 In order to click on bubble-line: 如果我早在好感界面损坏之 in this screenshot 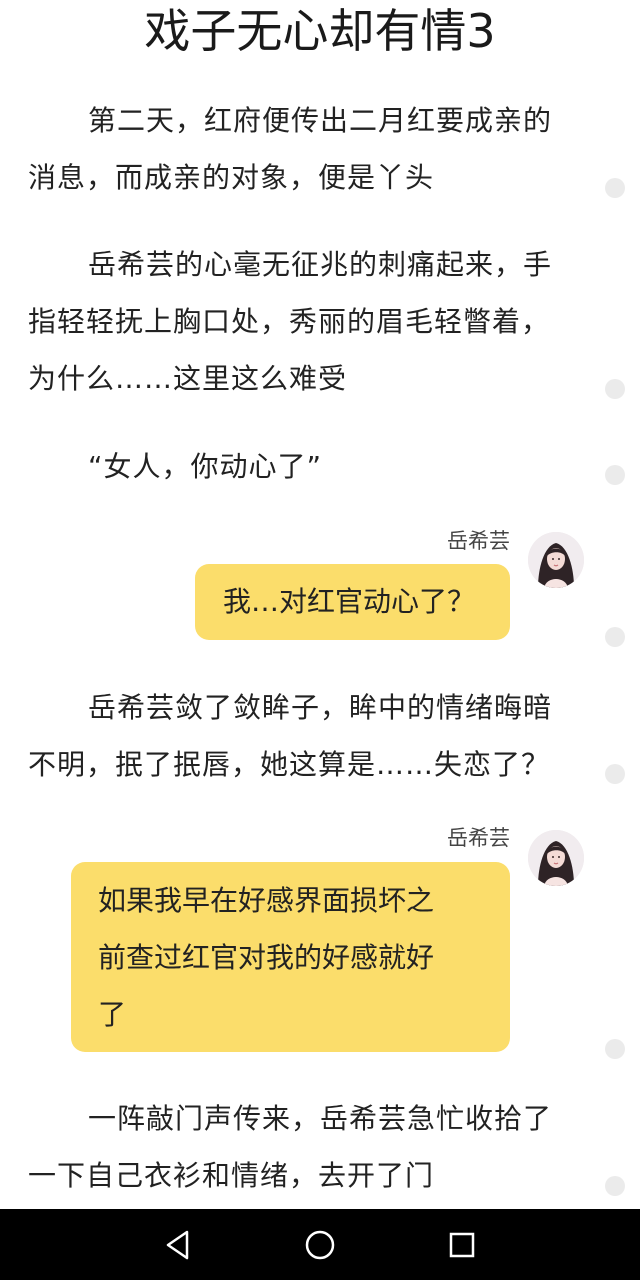, I will do `click(266, 900)`.